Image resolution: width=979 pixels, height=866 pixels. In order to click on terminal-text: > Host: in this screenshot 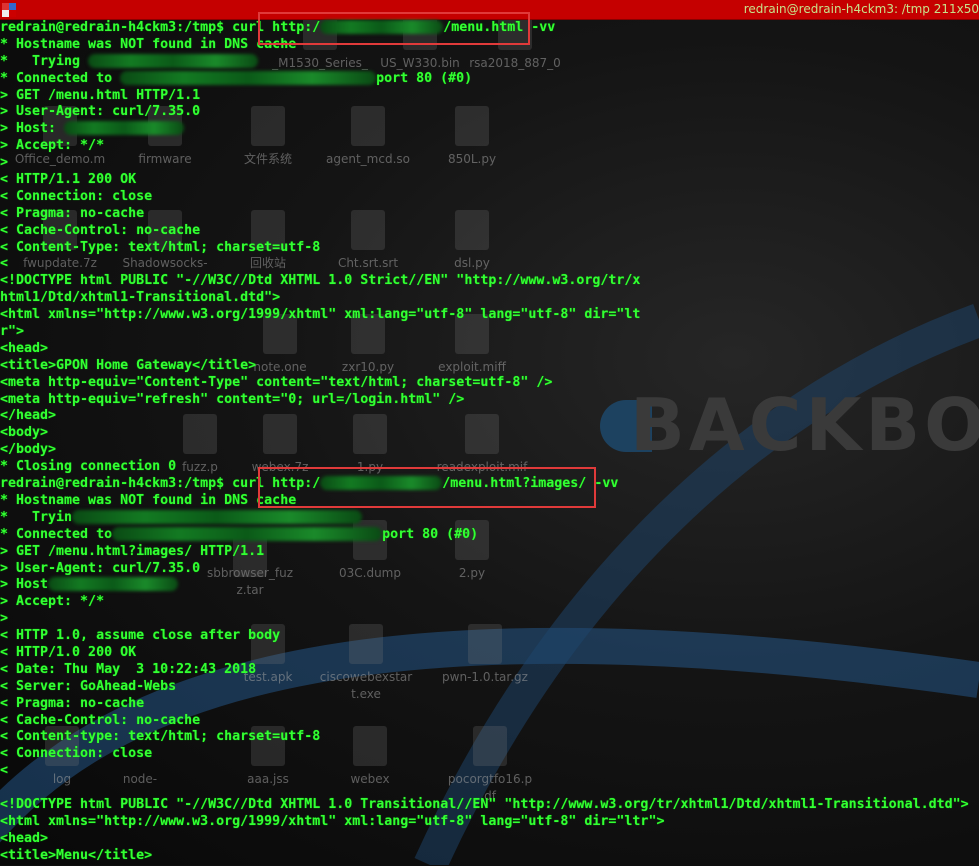, I will do `click(32, 129)`.